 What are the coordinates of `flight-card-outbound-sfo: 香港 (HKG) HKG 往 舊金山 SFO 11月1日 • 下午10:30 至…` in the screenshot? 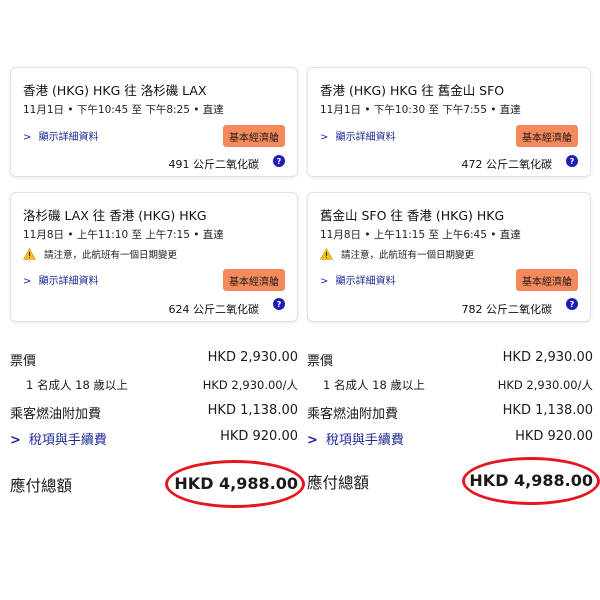 It's located at (449, 122).